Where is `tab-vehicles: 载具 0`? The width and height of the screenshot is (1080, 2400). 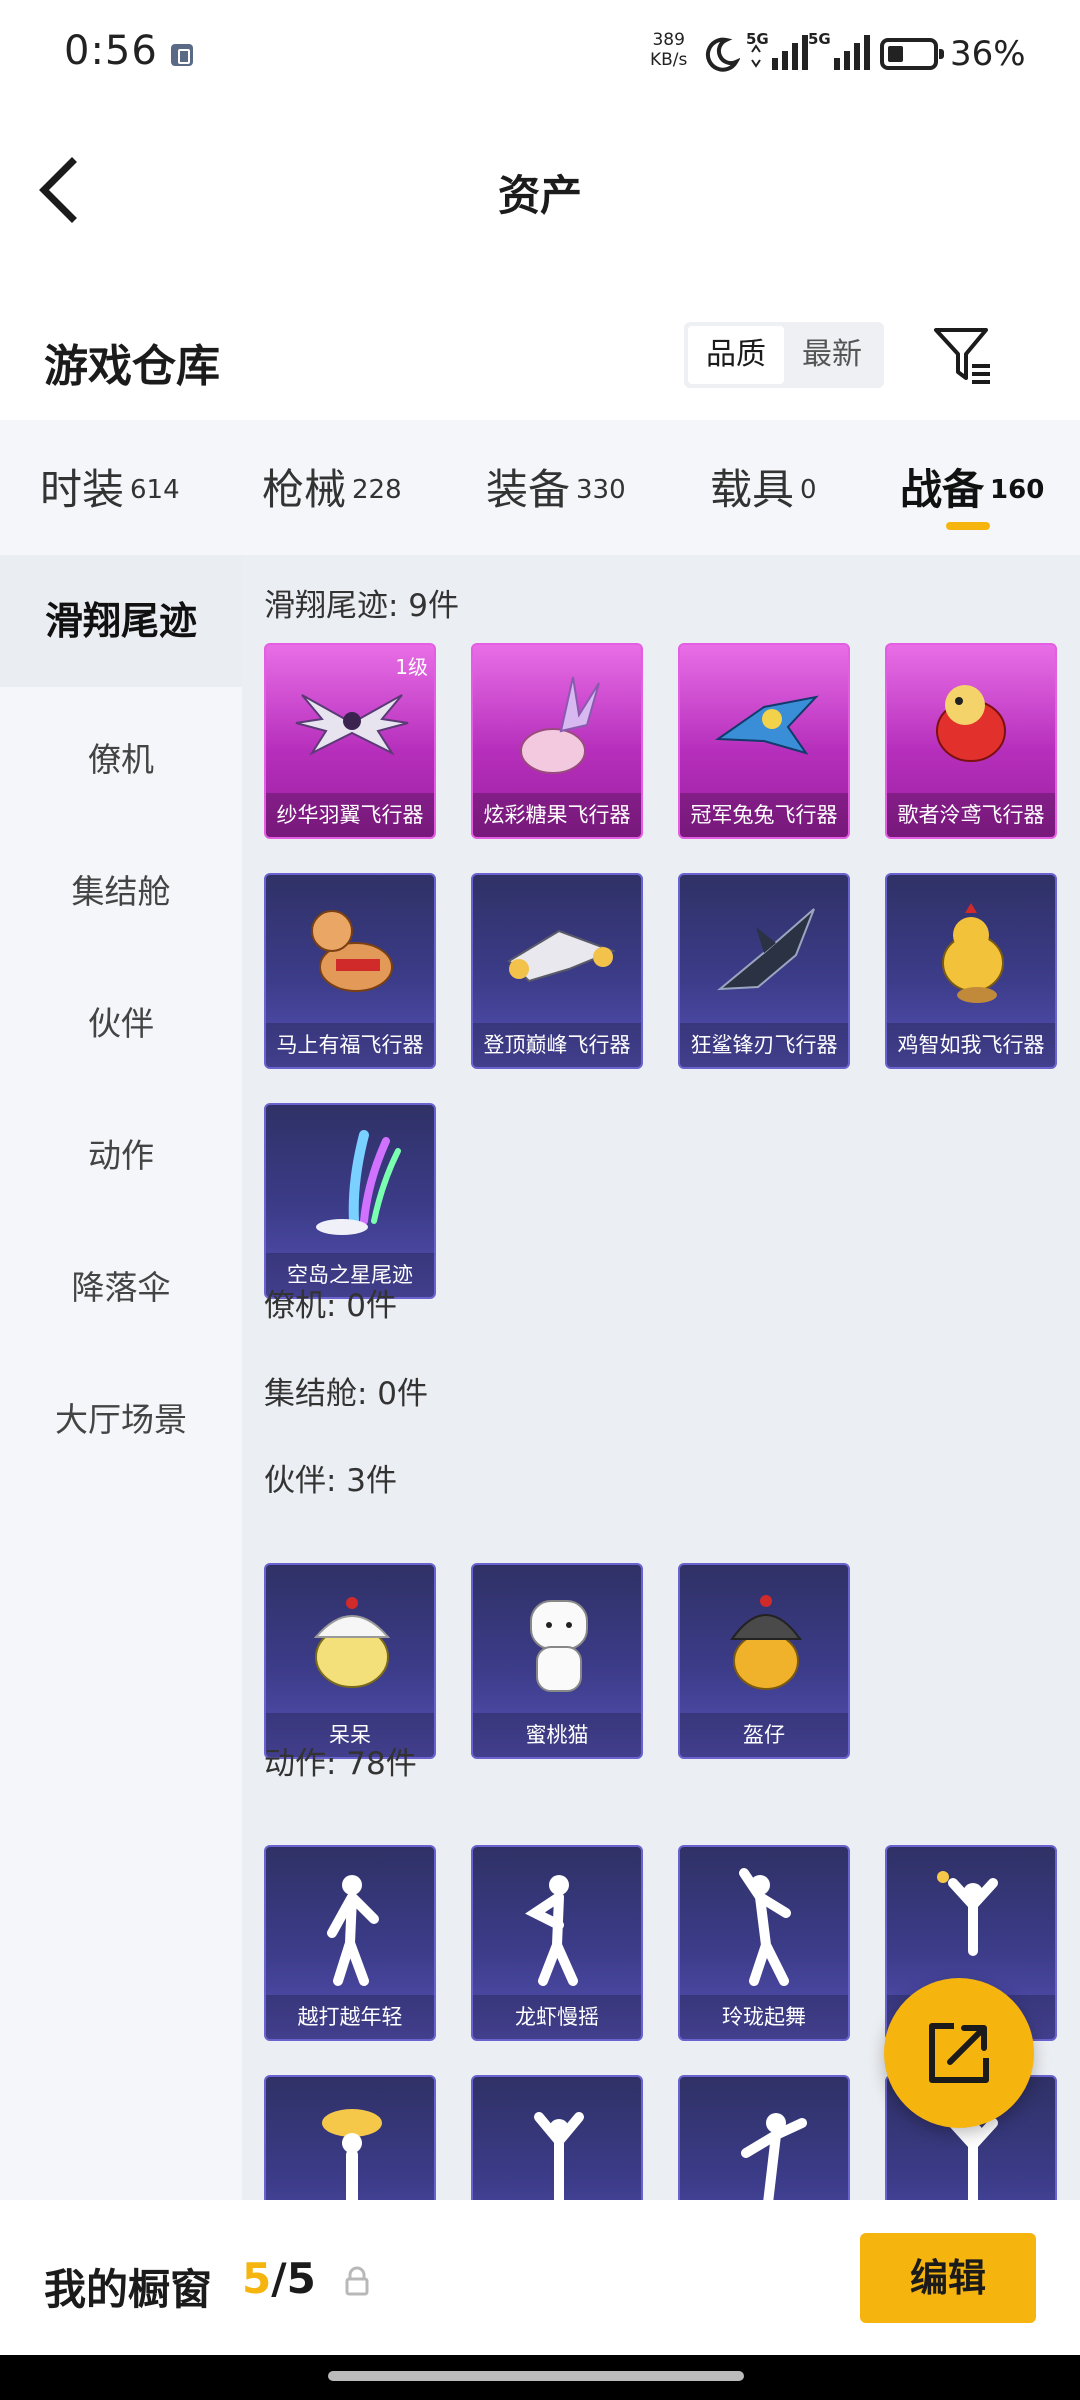 tab-vehicles: 载具 0 is located at coordinates (763, 486).